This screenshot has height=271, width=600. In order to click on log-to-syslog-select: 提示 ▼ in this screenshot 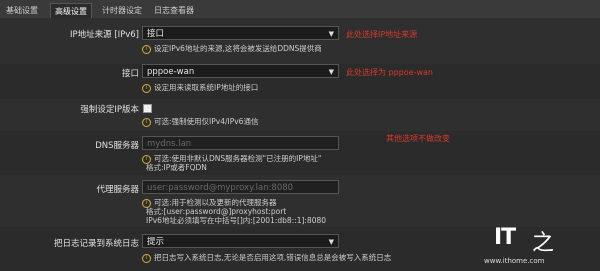, I will do `click(240, 241)`.